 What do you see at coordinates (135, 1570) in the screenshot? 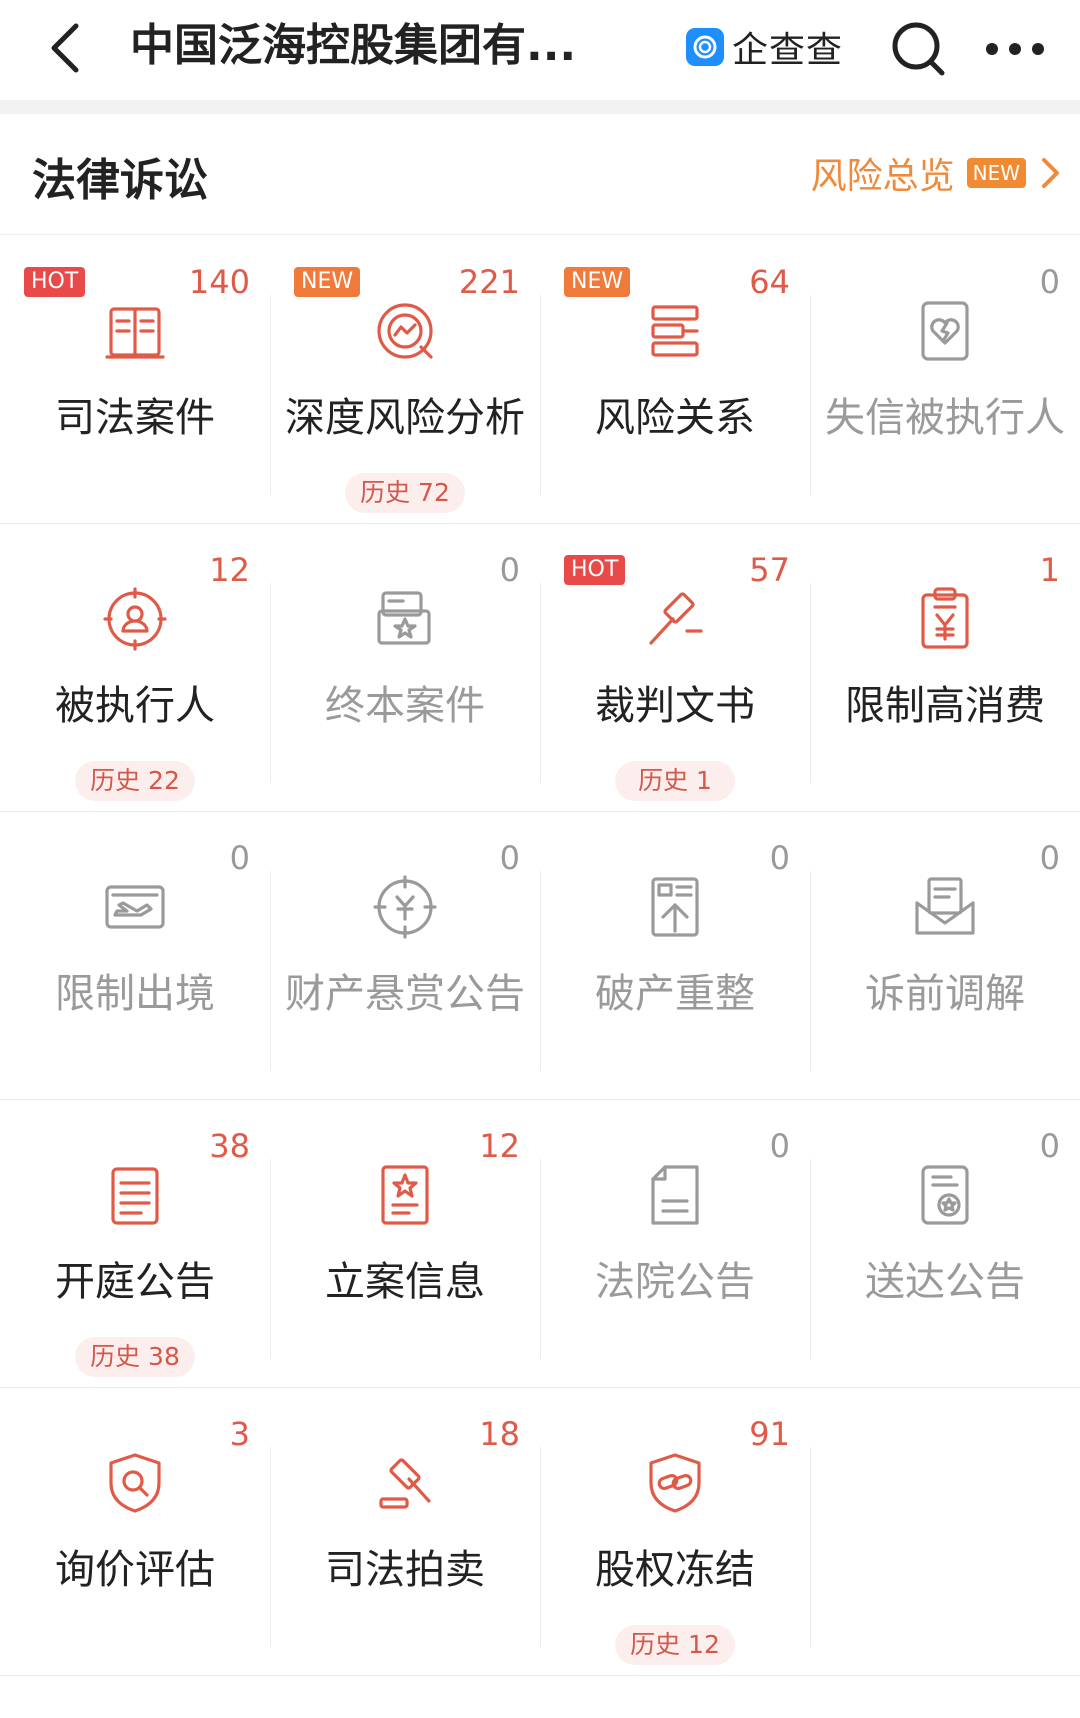
I see `item-label: 询价评估` at bounding box center [135, 1570].